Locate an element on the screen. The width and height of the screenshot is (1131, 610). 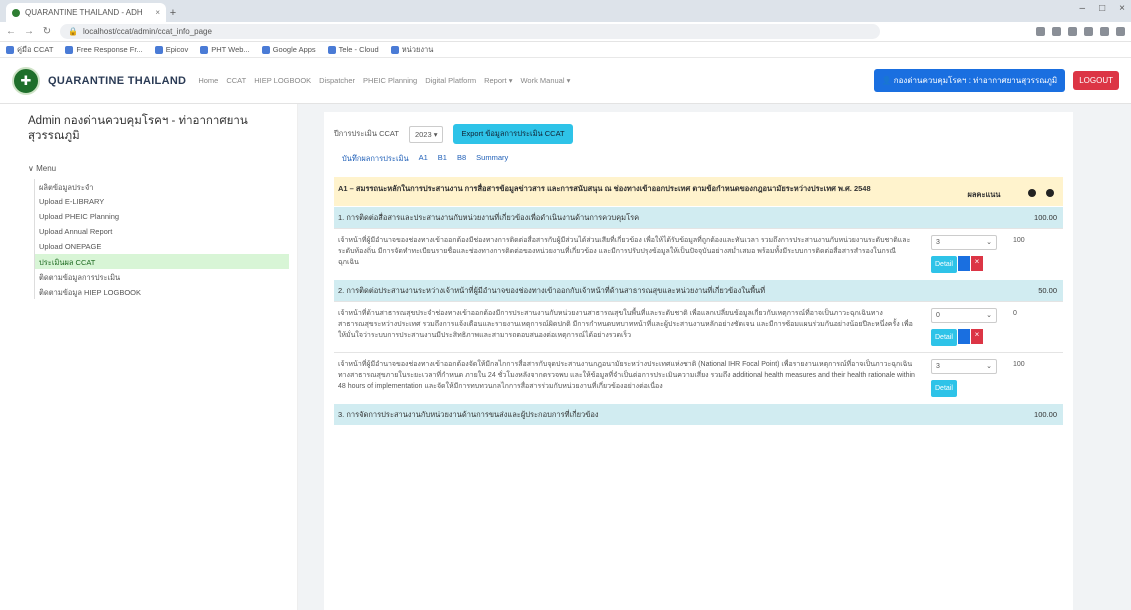
nav-item-hiep-logbook: HIEP LOGBOOK is located at coordinates (282, 80).